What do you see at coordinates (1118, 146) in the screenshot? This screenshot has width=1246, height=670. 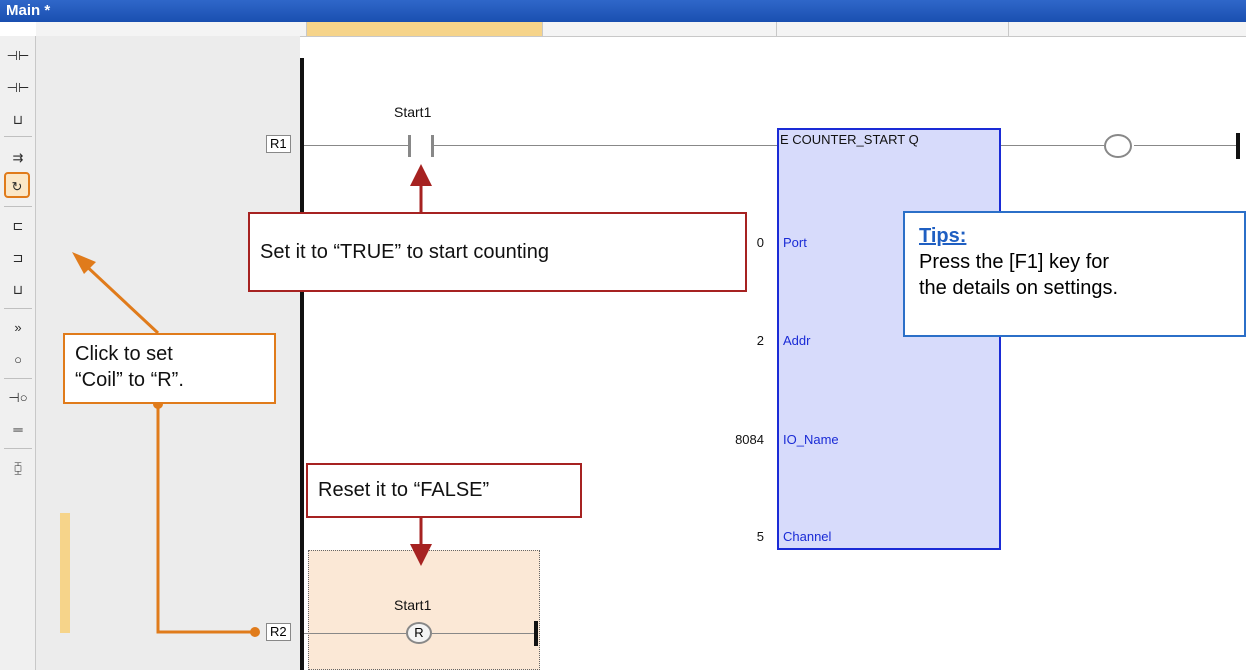 I see `output-coil` at bounding box center [1118, 146].